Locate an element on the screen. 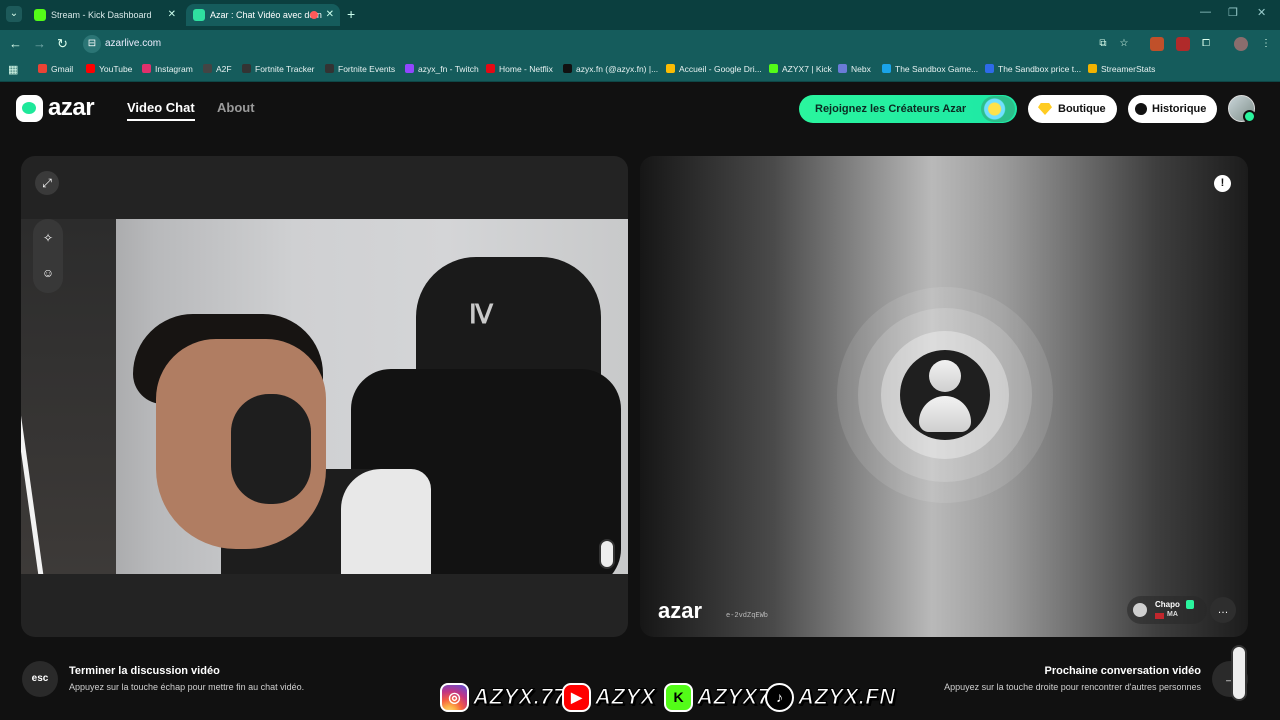 The image size is (1280, 720). session-id: e-2vdZqEWb is located at coordinates (747, 616).